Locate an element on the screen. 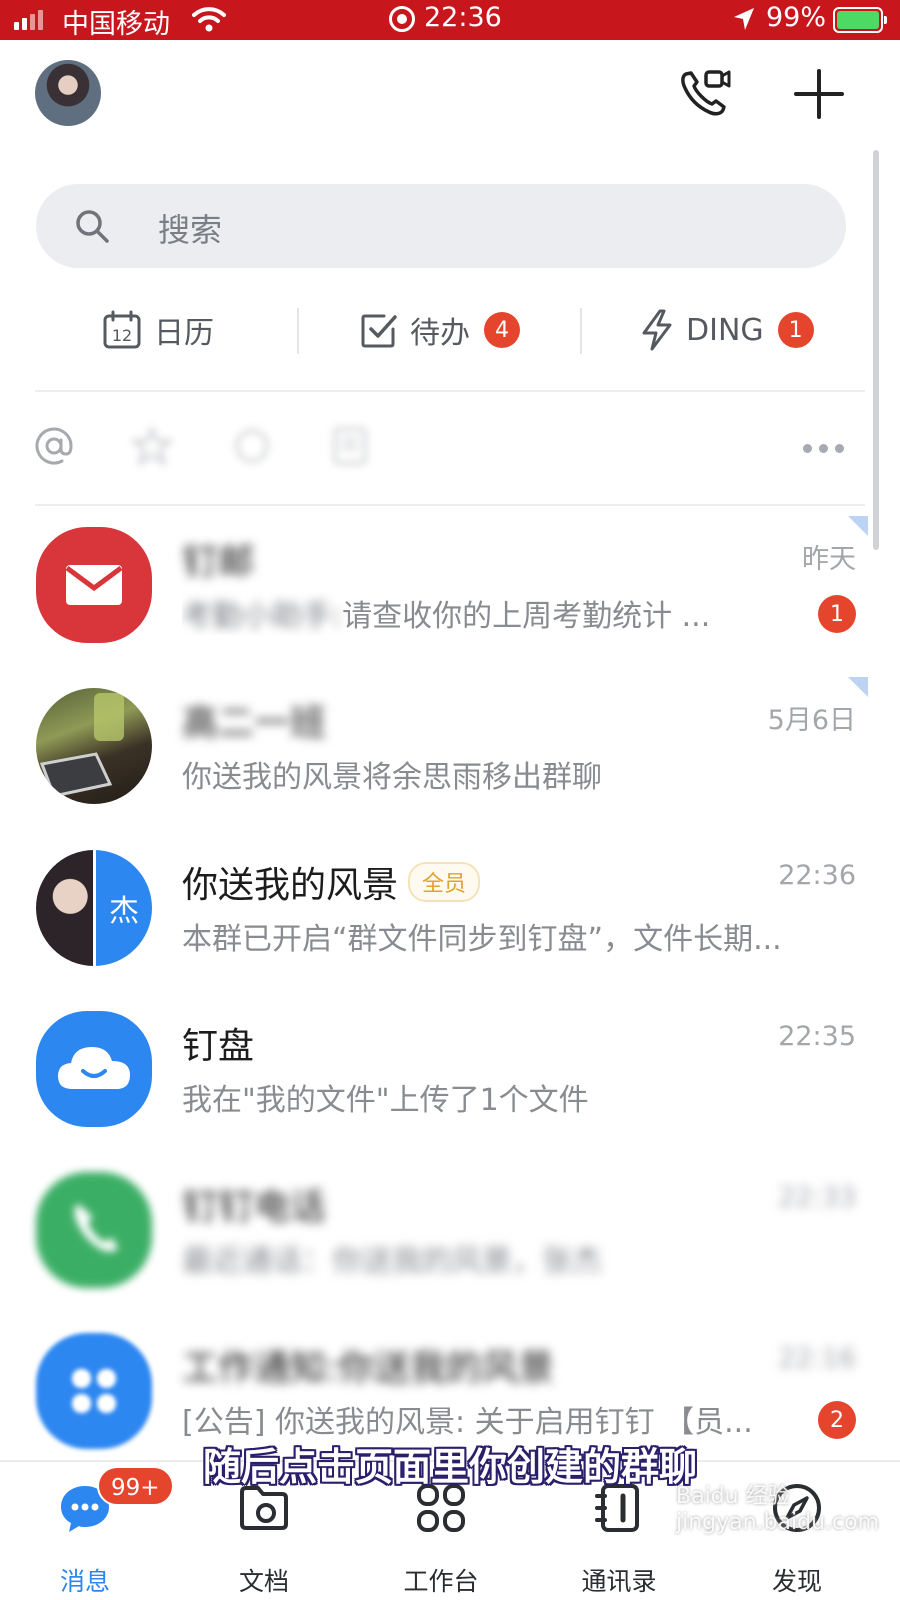 This screenshot has width=900, height=1600. phone-icon is located at coordinates (94, 1230).